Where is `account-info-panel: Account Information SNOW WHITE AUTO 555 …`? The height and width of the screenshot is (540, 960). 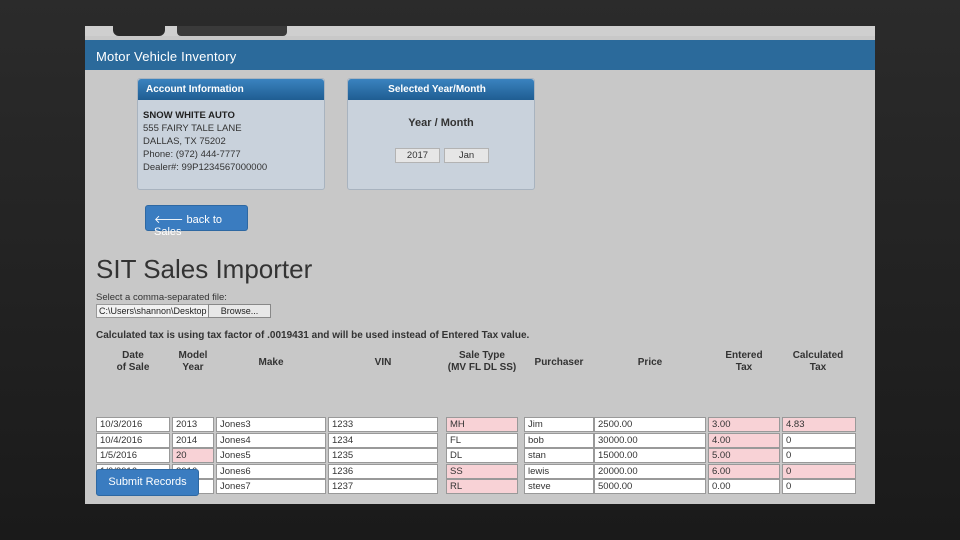
account-info-panel: Account Information SNOW WHITE AUTO 555 … is located at coordinates (231, 134).